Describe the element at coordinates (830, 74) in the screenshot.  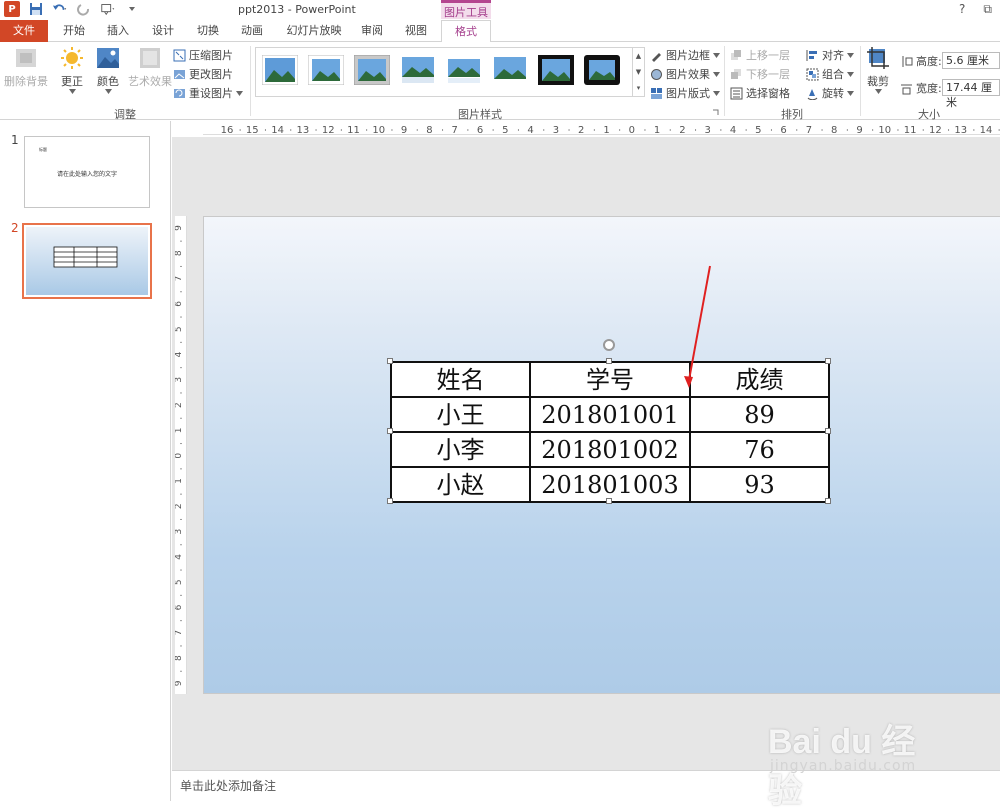
I see `group-button: 组合` at that location.